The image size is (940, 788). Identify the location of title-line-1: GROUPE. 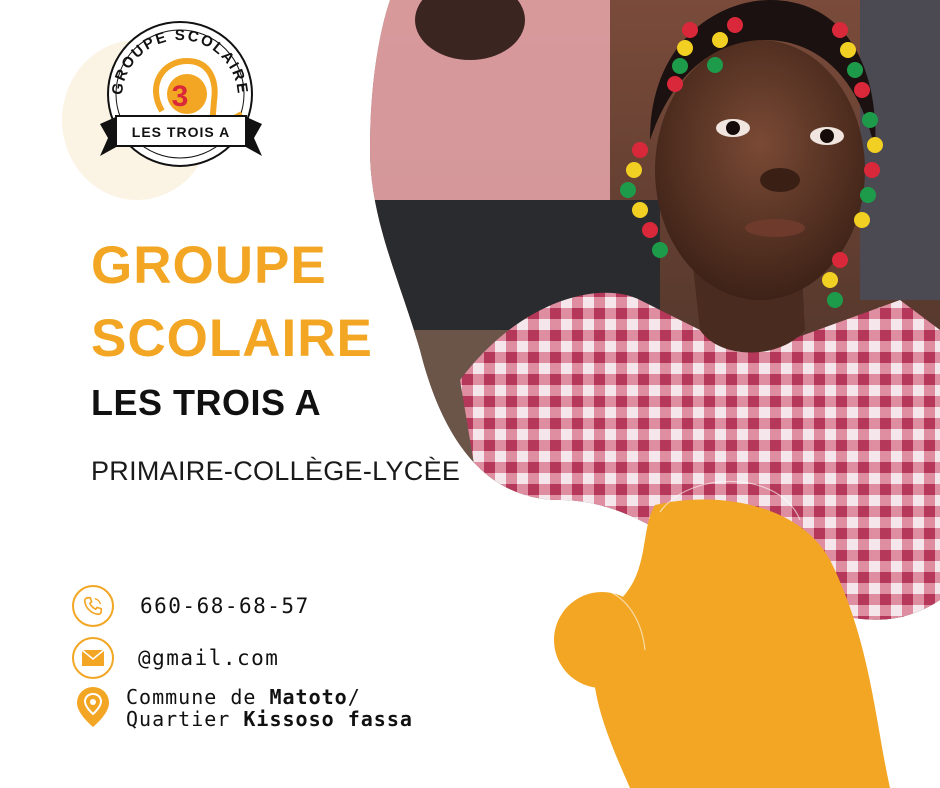
(209, 265).